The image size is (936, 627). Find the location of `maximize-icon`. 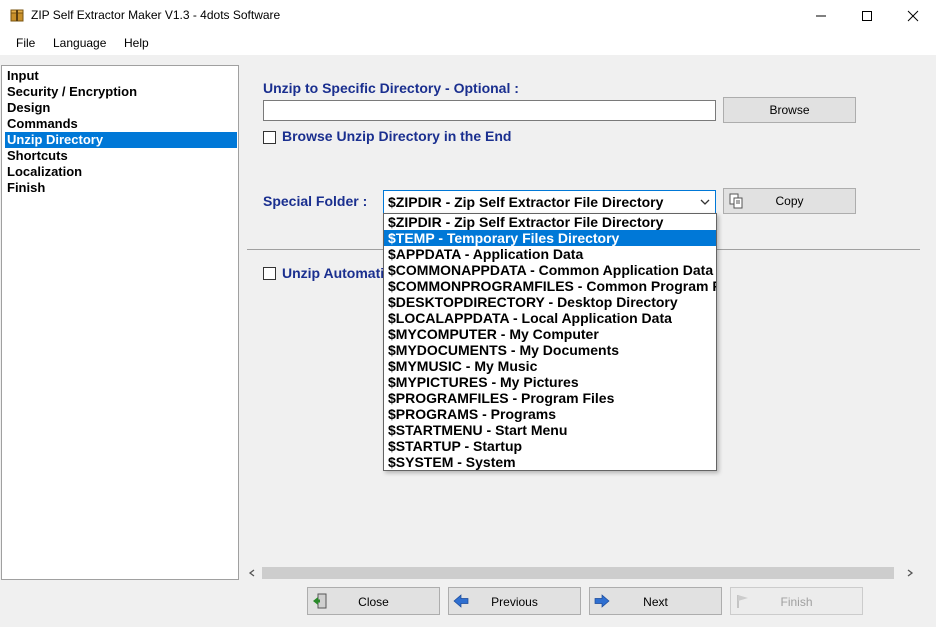

maximize-icon is located at coordinates (867, 15).